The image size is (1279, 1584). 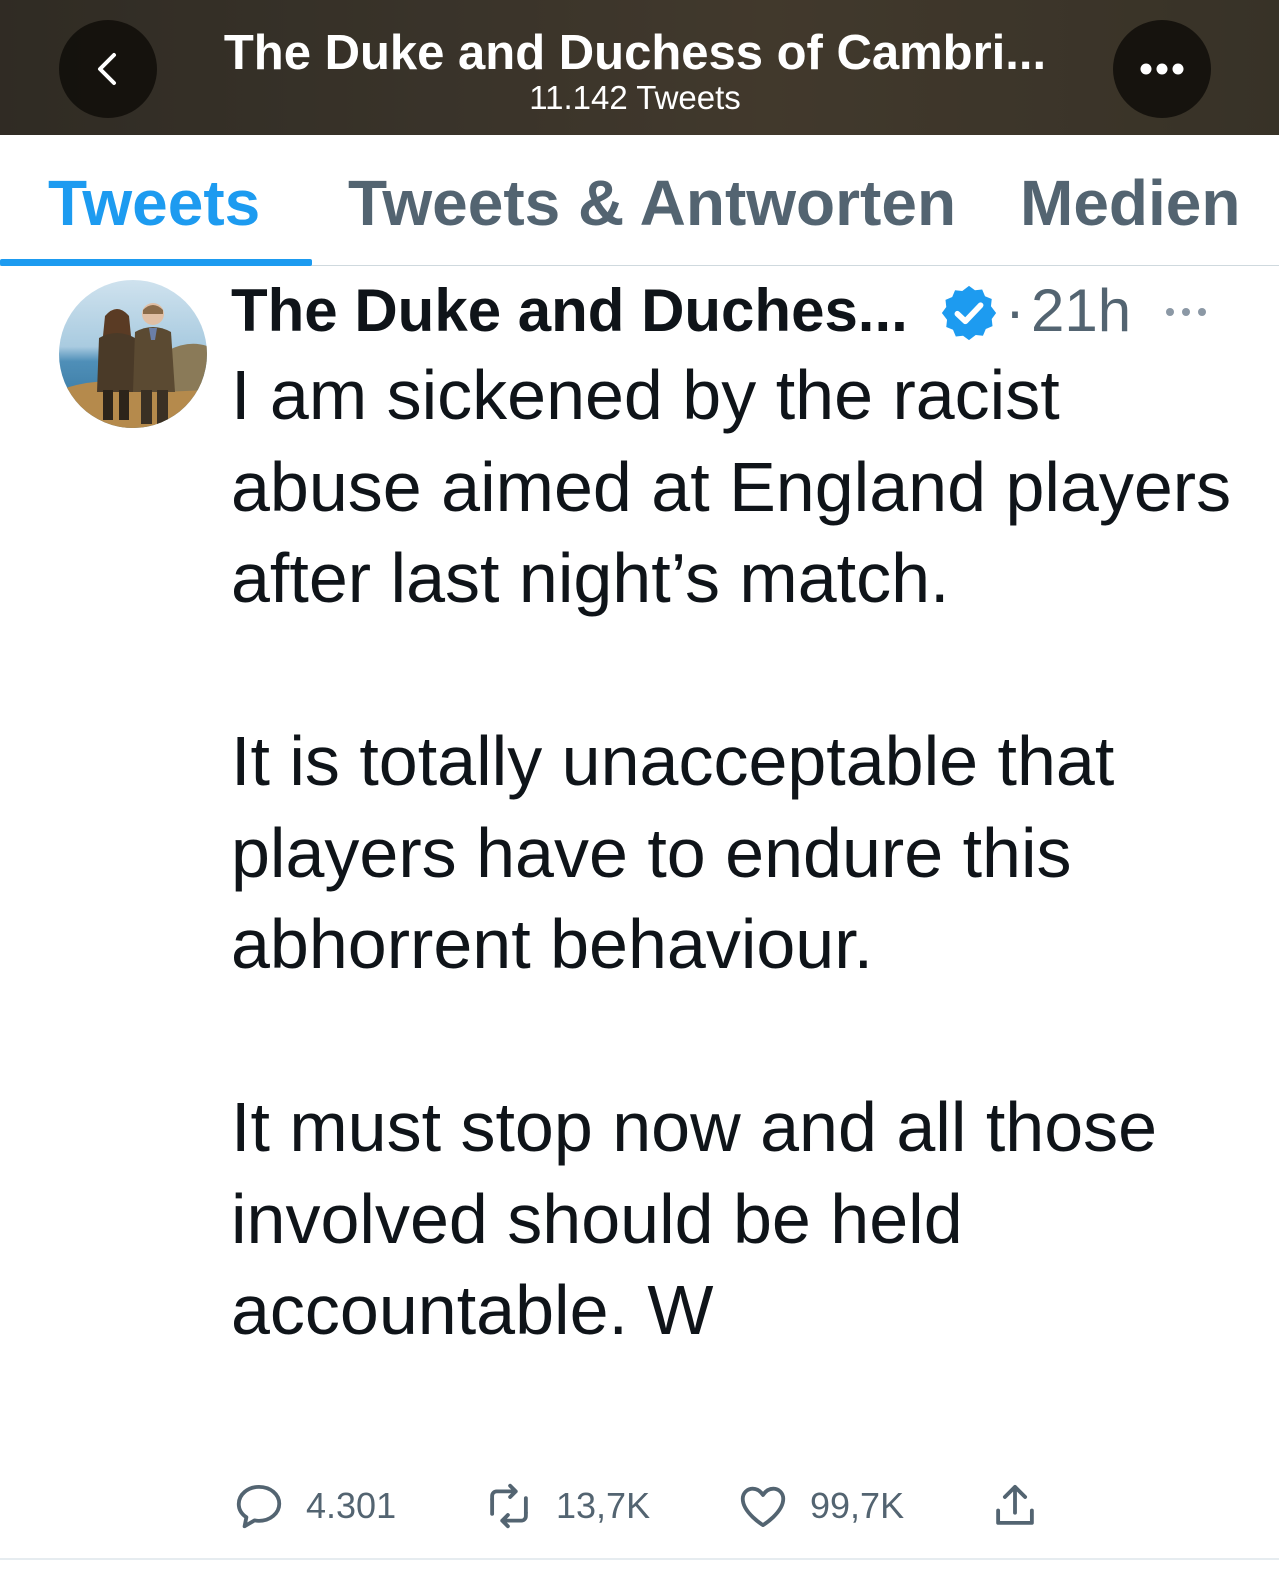 I want to click on avatar, so click(x=133, y=354).